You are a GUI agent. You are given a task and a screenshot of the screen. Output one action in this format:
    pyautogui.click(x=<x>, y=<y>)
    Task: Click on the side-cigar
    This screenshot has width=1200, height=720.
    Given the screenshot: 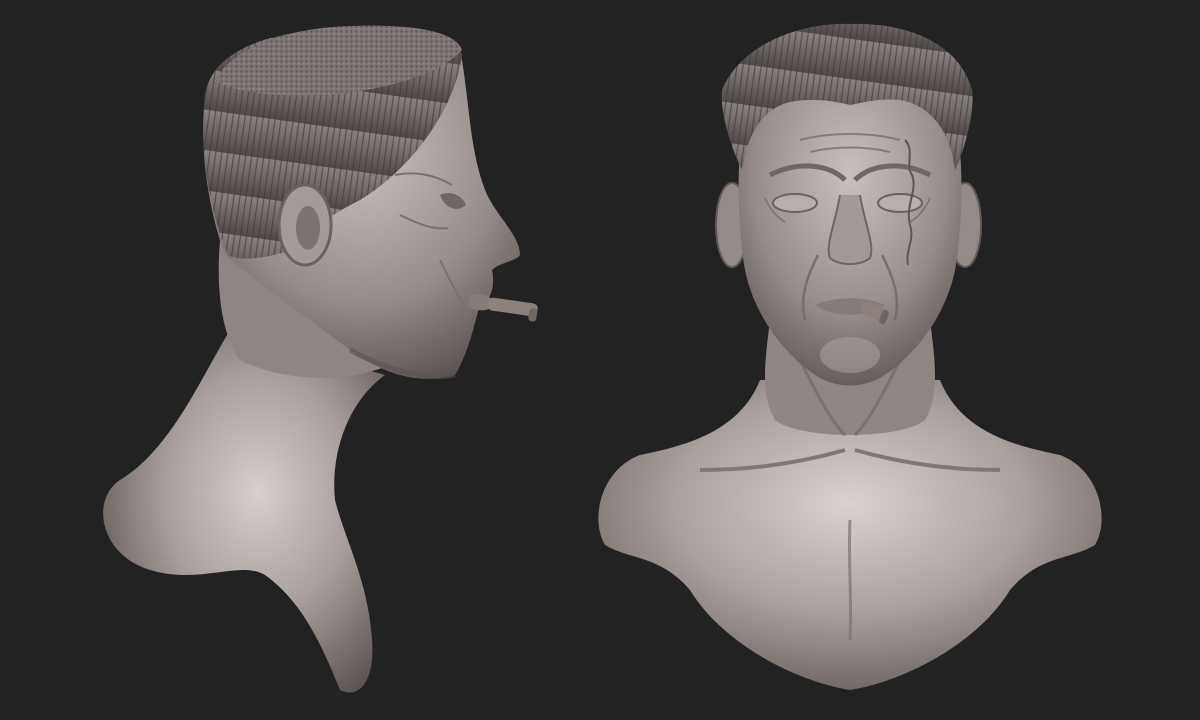 What is the action you would take?
    pyautogui.click(x=512, y=309)
    